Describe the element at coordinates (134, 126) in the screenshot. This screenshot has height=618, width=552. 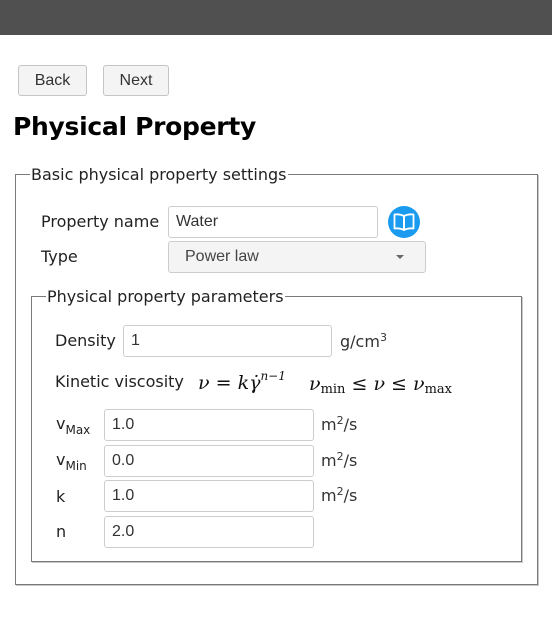
I see `page-title: Physical Property` at that location.